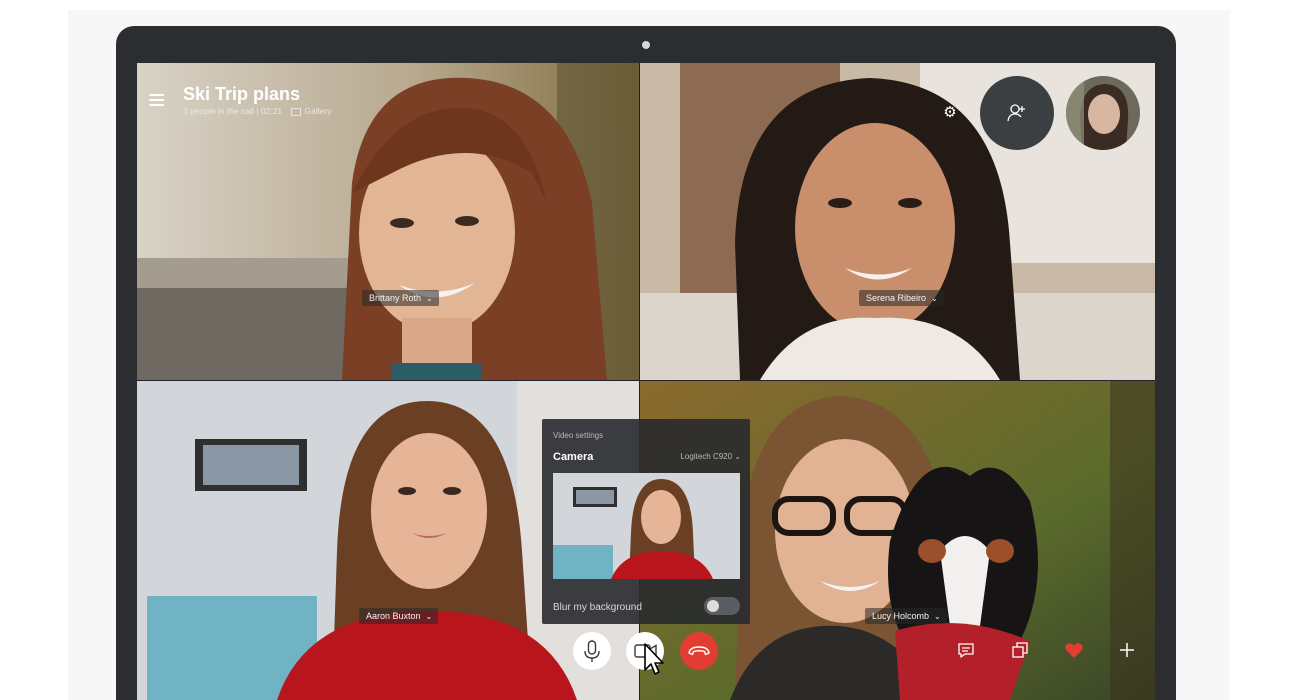 The height and width of the screenshot is (700, 1300). I want to click on chat-button, so click(966, 650).